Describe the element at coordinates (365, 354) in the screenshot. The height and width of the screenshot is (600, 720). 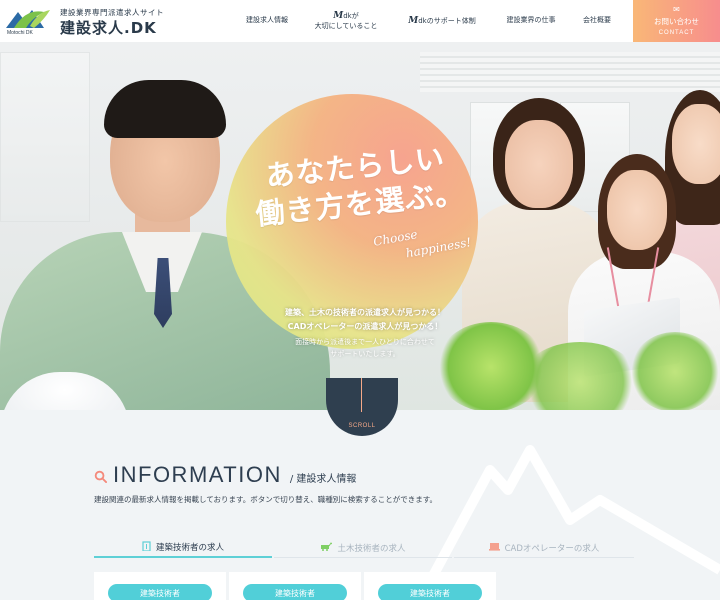
I see `hero-copy-line: サポートいたします。` at that location.